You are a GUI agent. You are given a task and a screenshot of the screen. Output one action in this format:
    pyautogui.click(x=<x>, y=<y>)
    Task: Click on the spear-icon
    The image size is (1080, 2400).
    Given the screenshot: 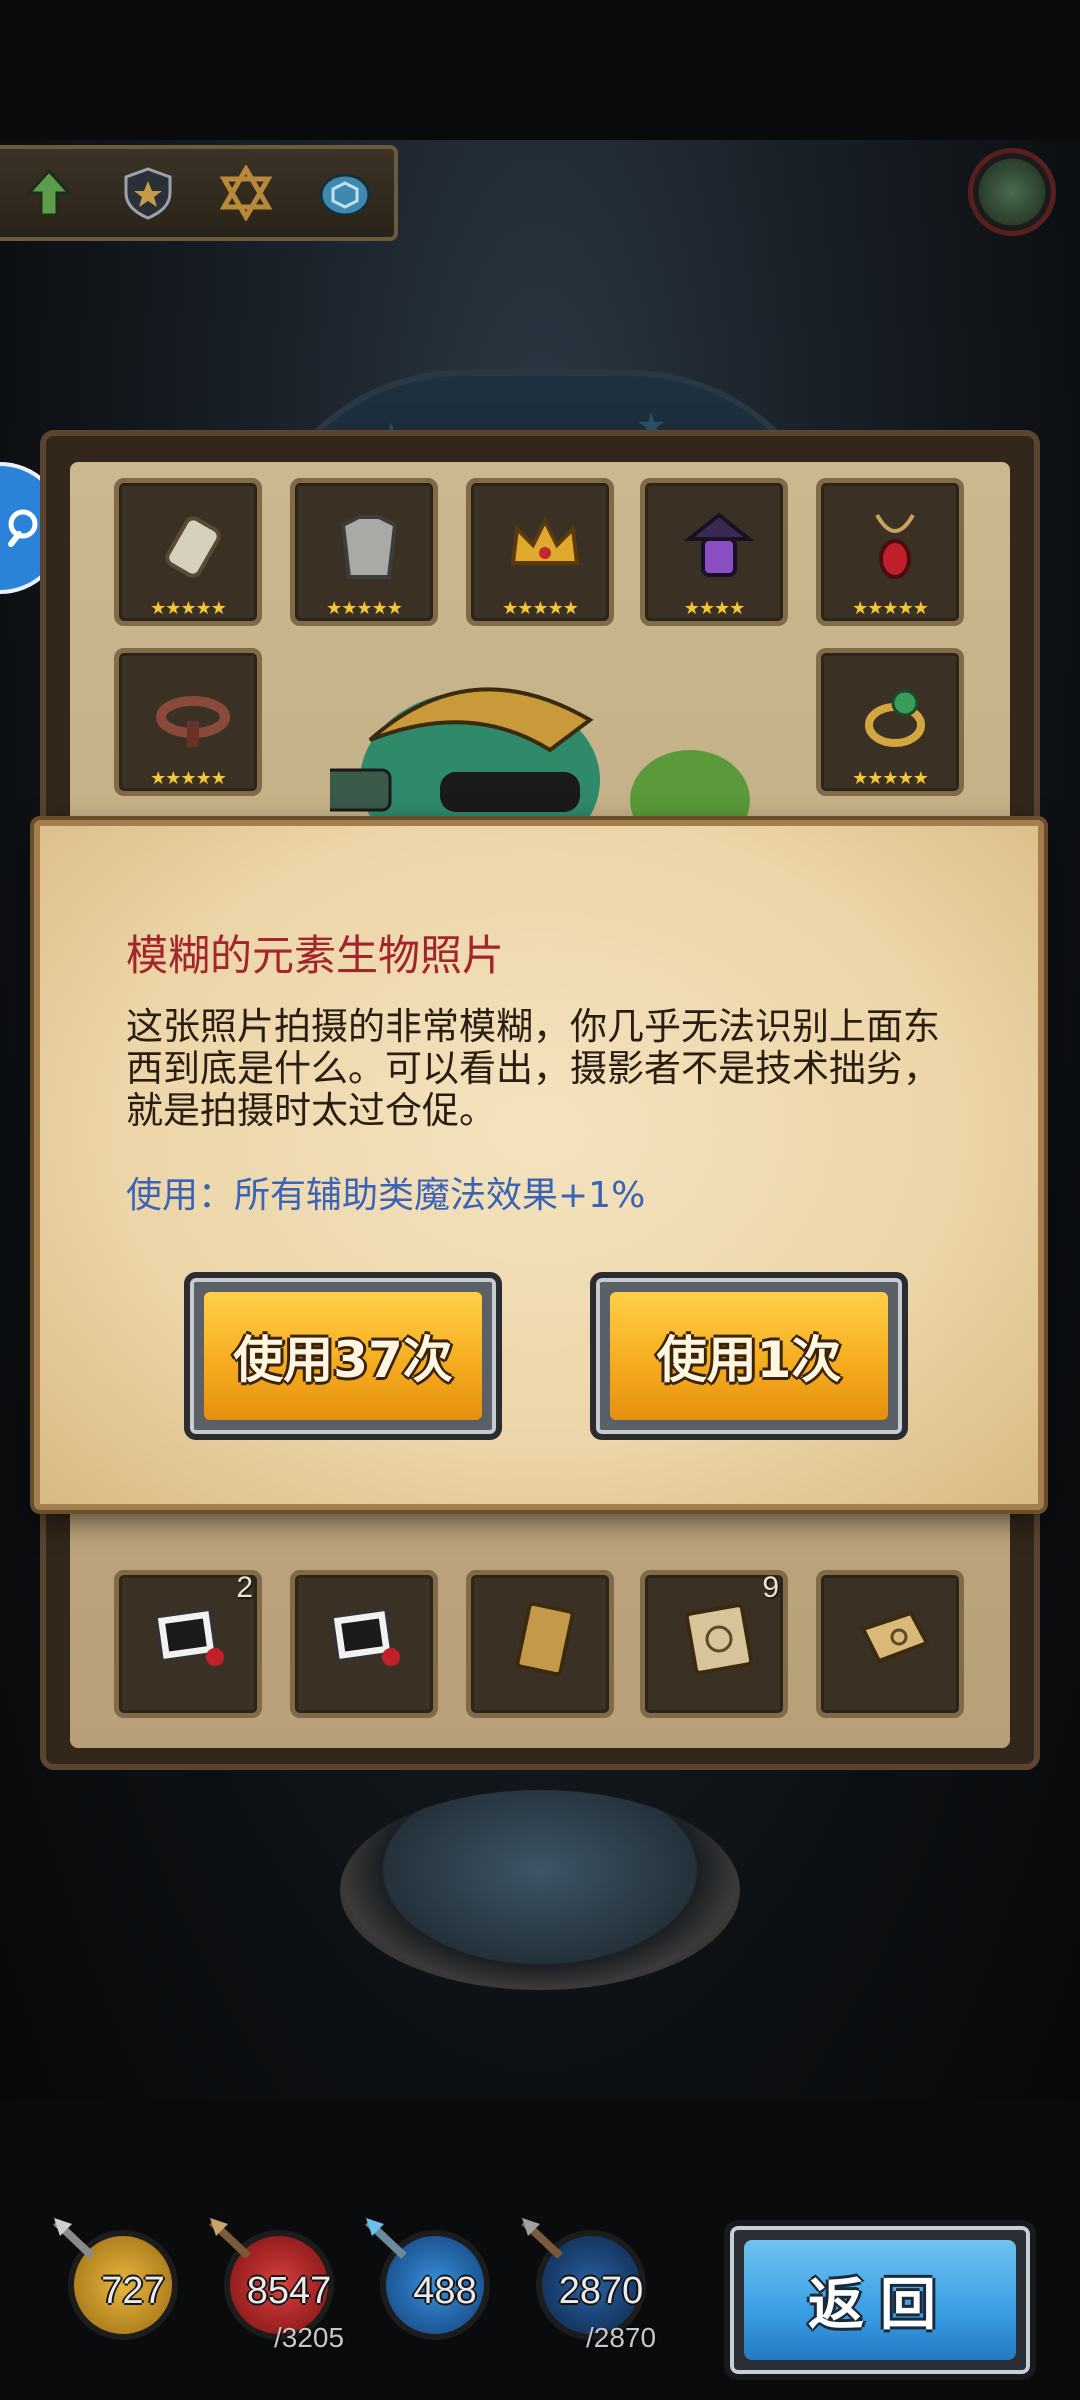 What is the action you would take?
    pyautogui.click(x=74, y=2238)
    